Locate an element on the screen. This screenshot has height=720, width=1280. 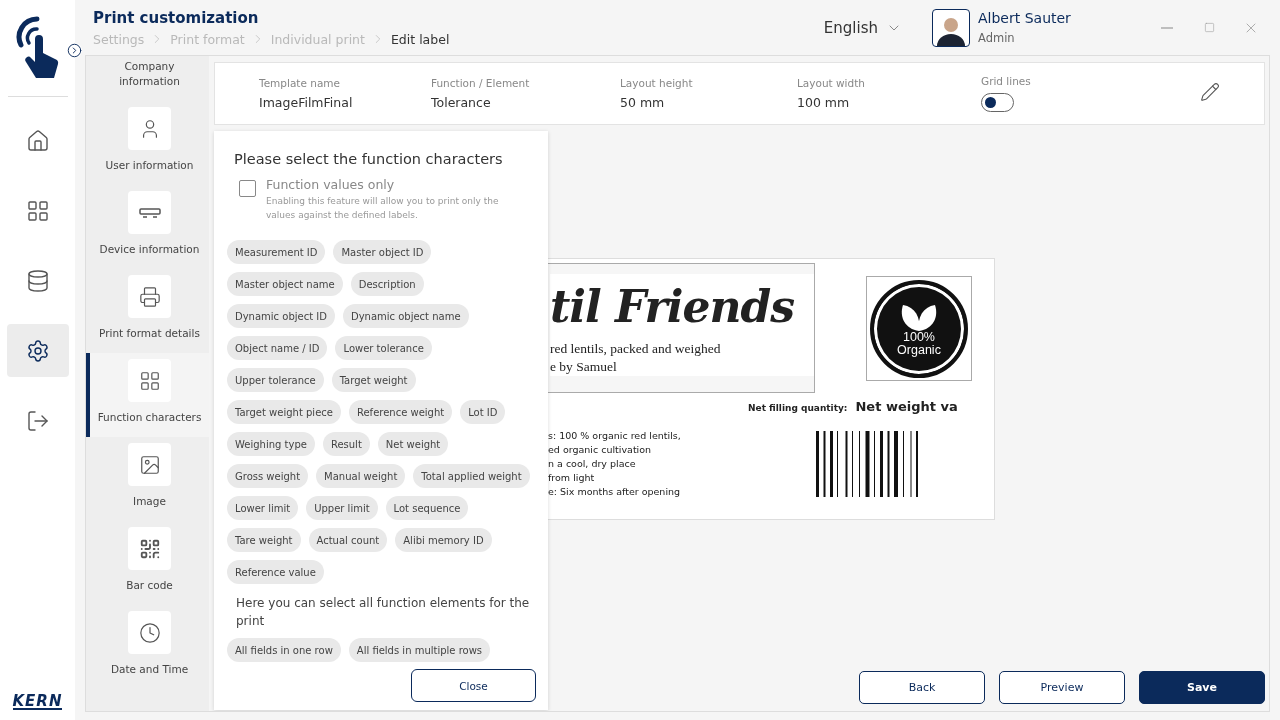
element-item: User information is located at coordinates (147, 143).